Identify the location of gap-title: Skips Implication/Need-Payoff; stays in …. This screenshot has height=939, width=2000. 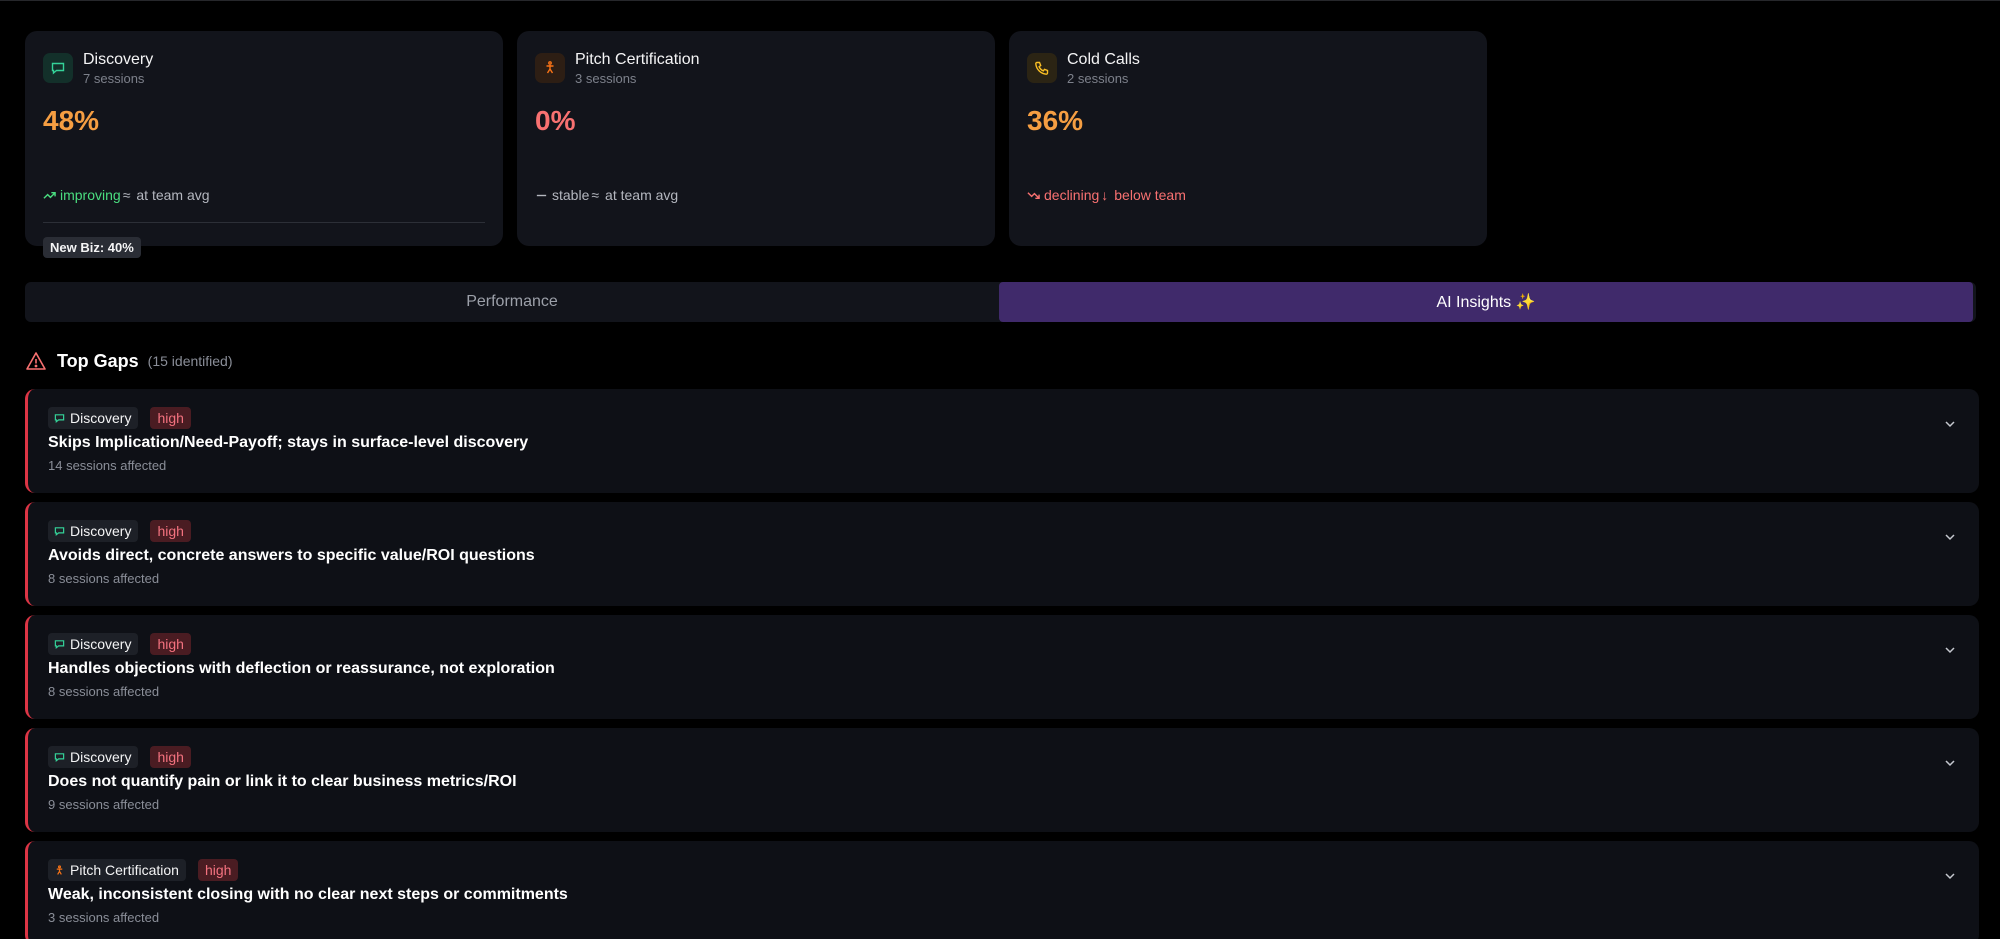
(288, 442).